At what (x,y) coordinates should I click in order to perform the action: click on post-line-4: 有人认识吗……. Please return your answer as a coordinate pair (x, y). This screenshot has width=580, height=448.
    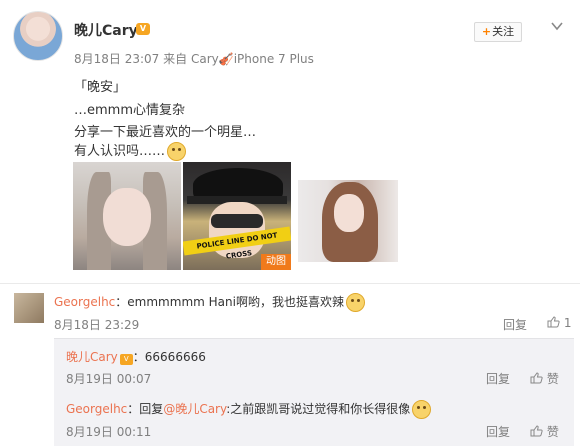
    Looking at the image, I should click on (130, 150).